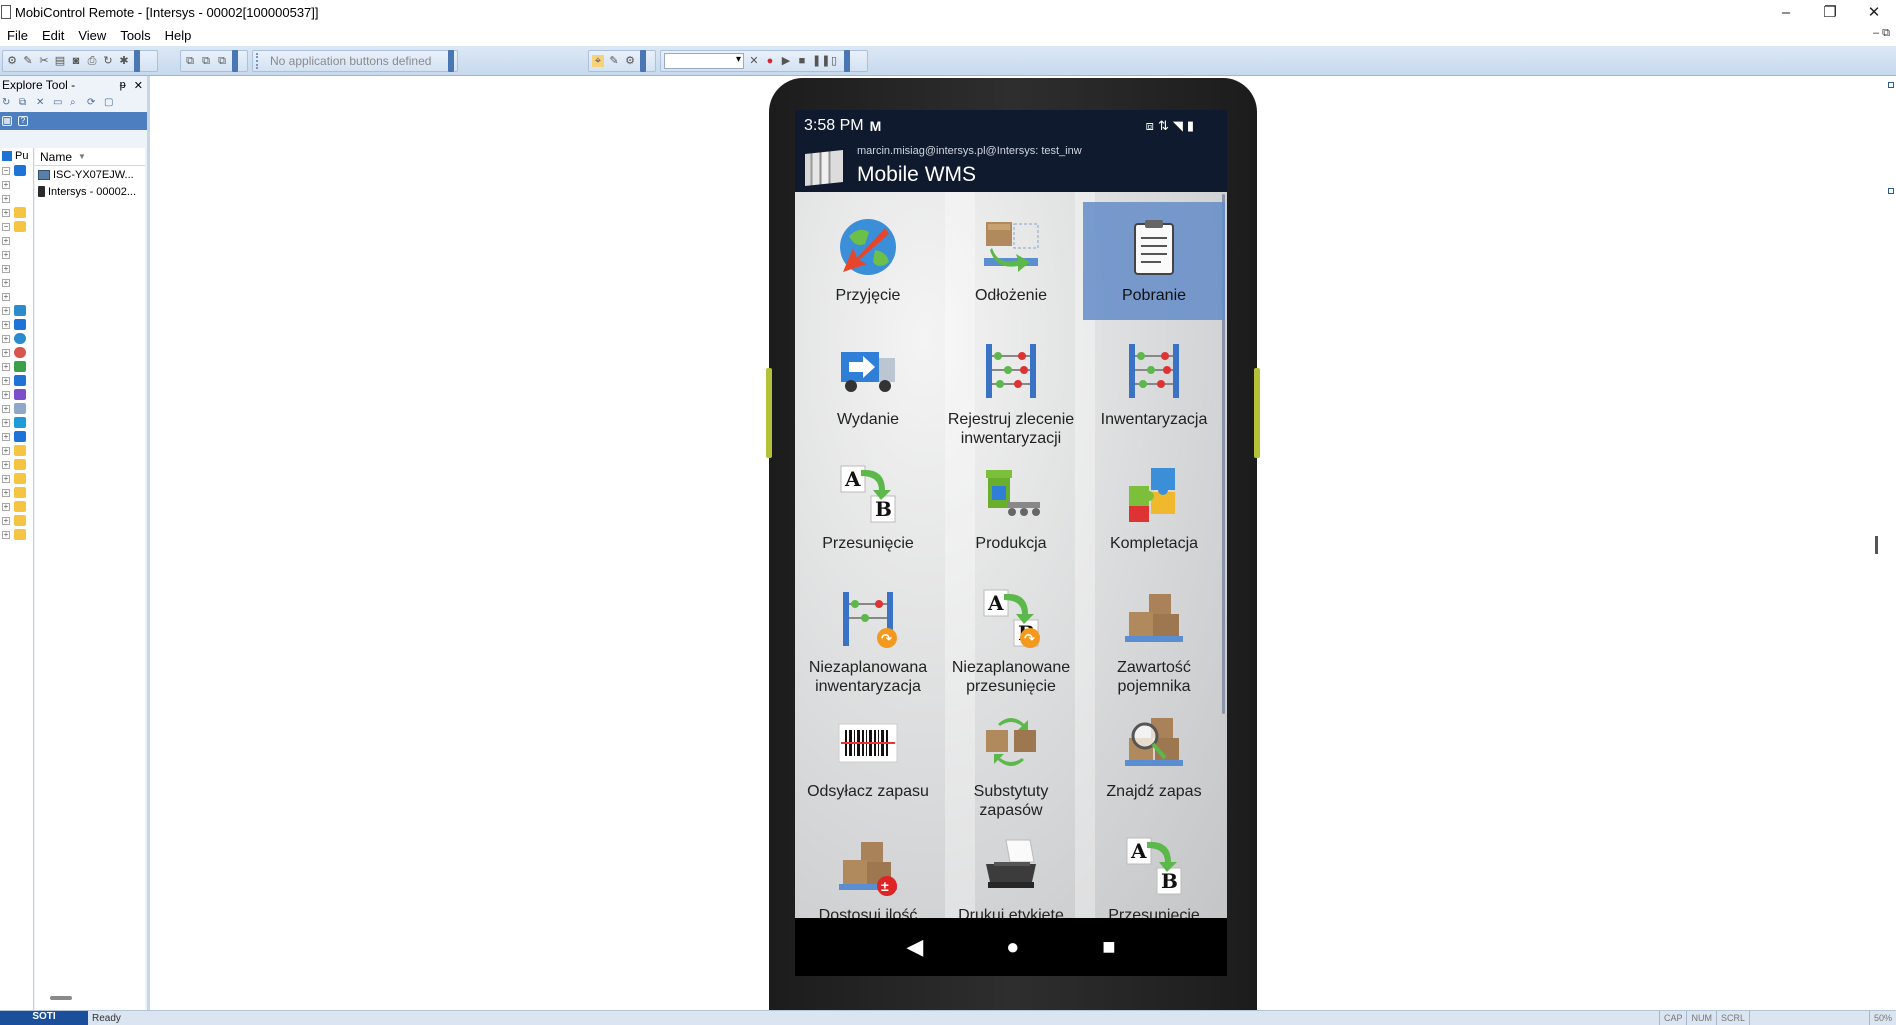  I want to click on edit-icon: ✂, so click(44, 61).